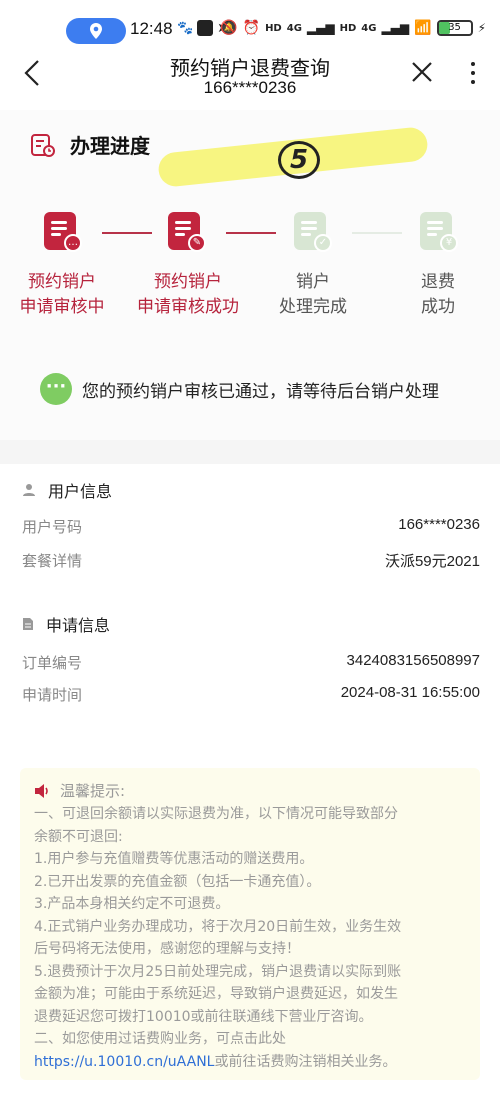 The height and width of the screenshot is (1097, 500). I want to click on user-icon, so click(29, 490).